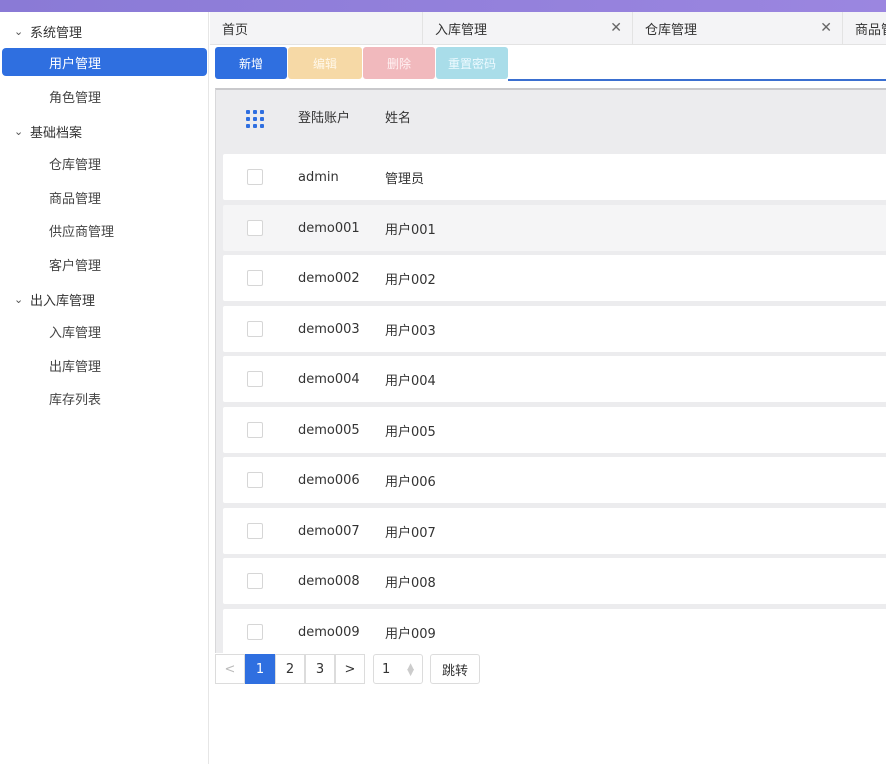  Describe the element at coordinates (350, 669) in the screenshot. I see `next-page-button: >` at that location.